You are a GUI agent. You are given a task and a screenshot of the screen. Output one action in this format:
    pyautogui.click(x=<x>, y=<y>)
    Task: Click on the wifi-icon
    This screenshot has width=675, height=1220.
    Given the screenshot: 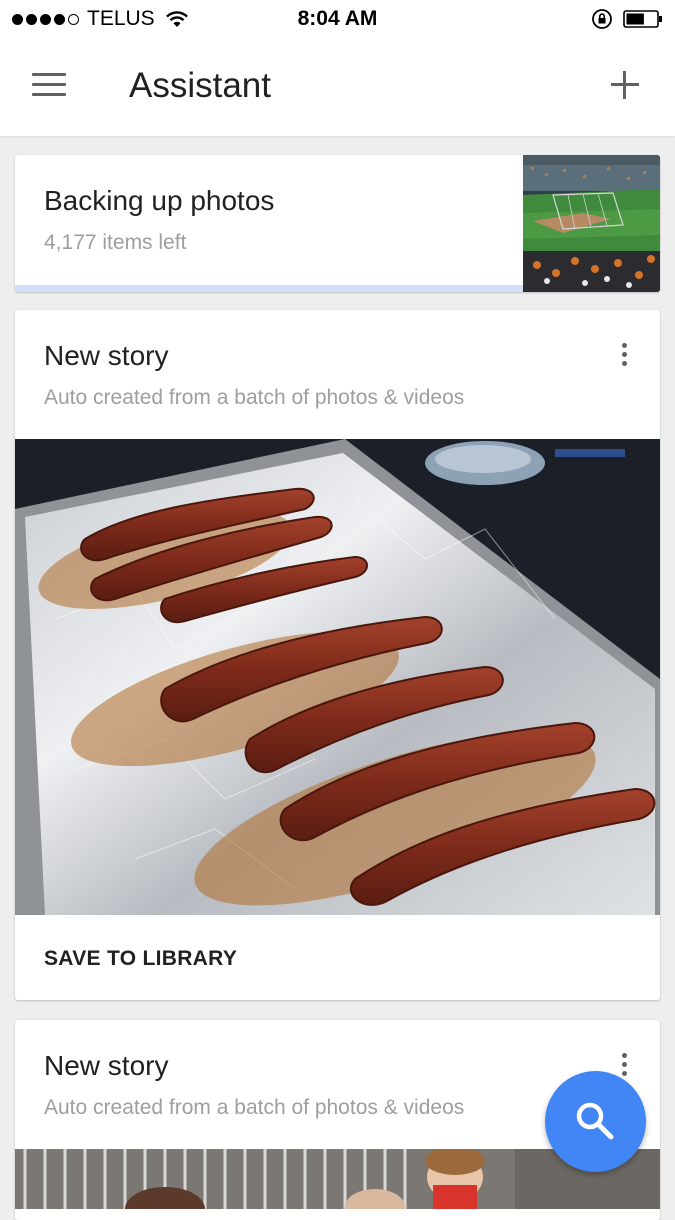 What is the action you would take?
    pyautogui.click(x=176, y=19)
    